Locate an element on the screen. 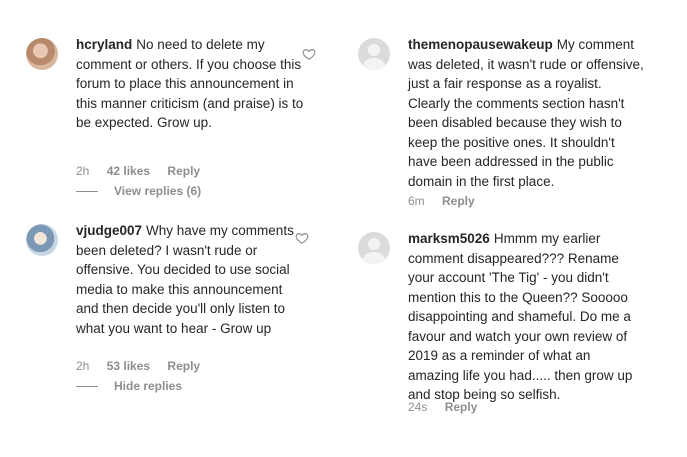 The image size is (687, 457). username: hcryland is located at coordinates (104, 44).